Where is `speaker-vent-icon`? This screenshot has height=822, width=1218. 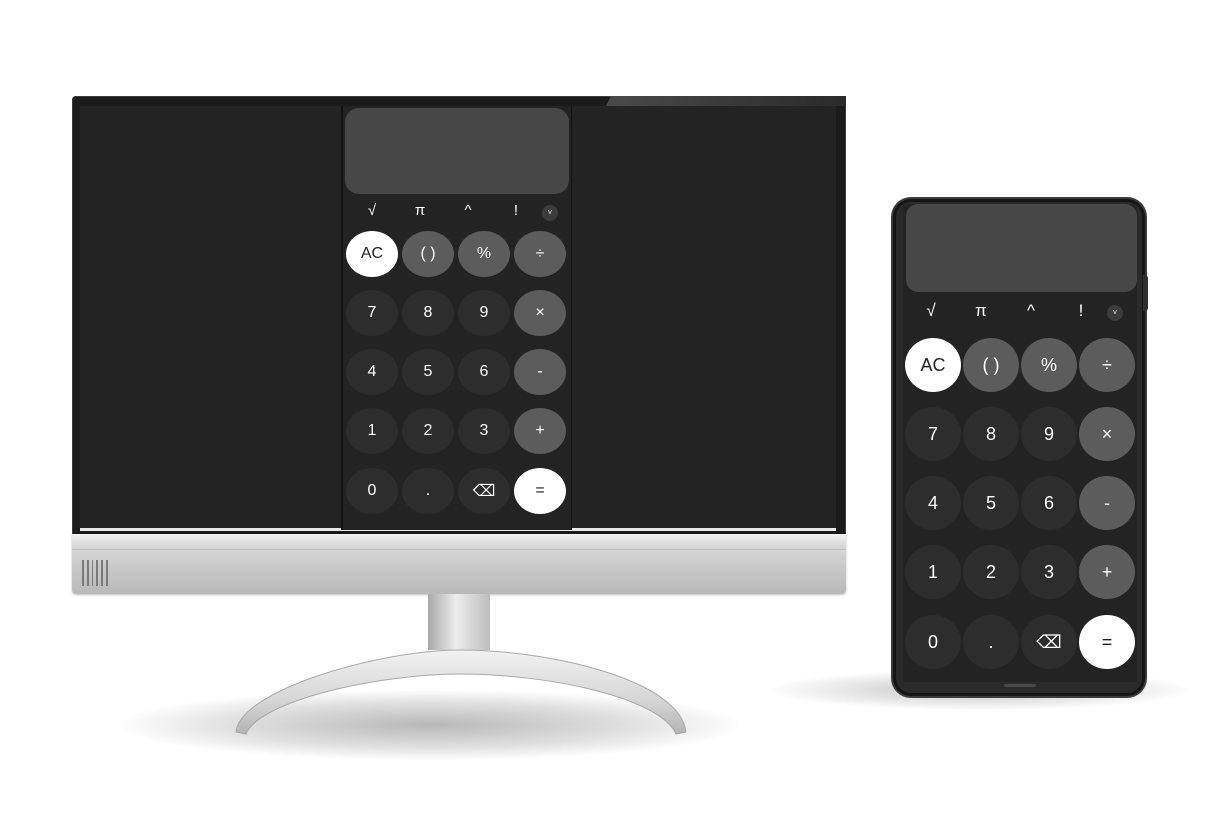
speaker-vent-icon is located at coordinates (95, 573).